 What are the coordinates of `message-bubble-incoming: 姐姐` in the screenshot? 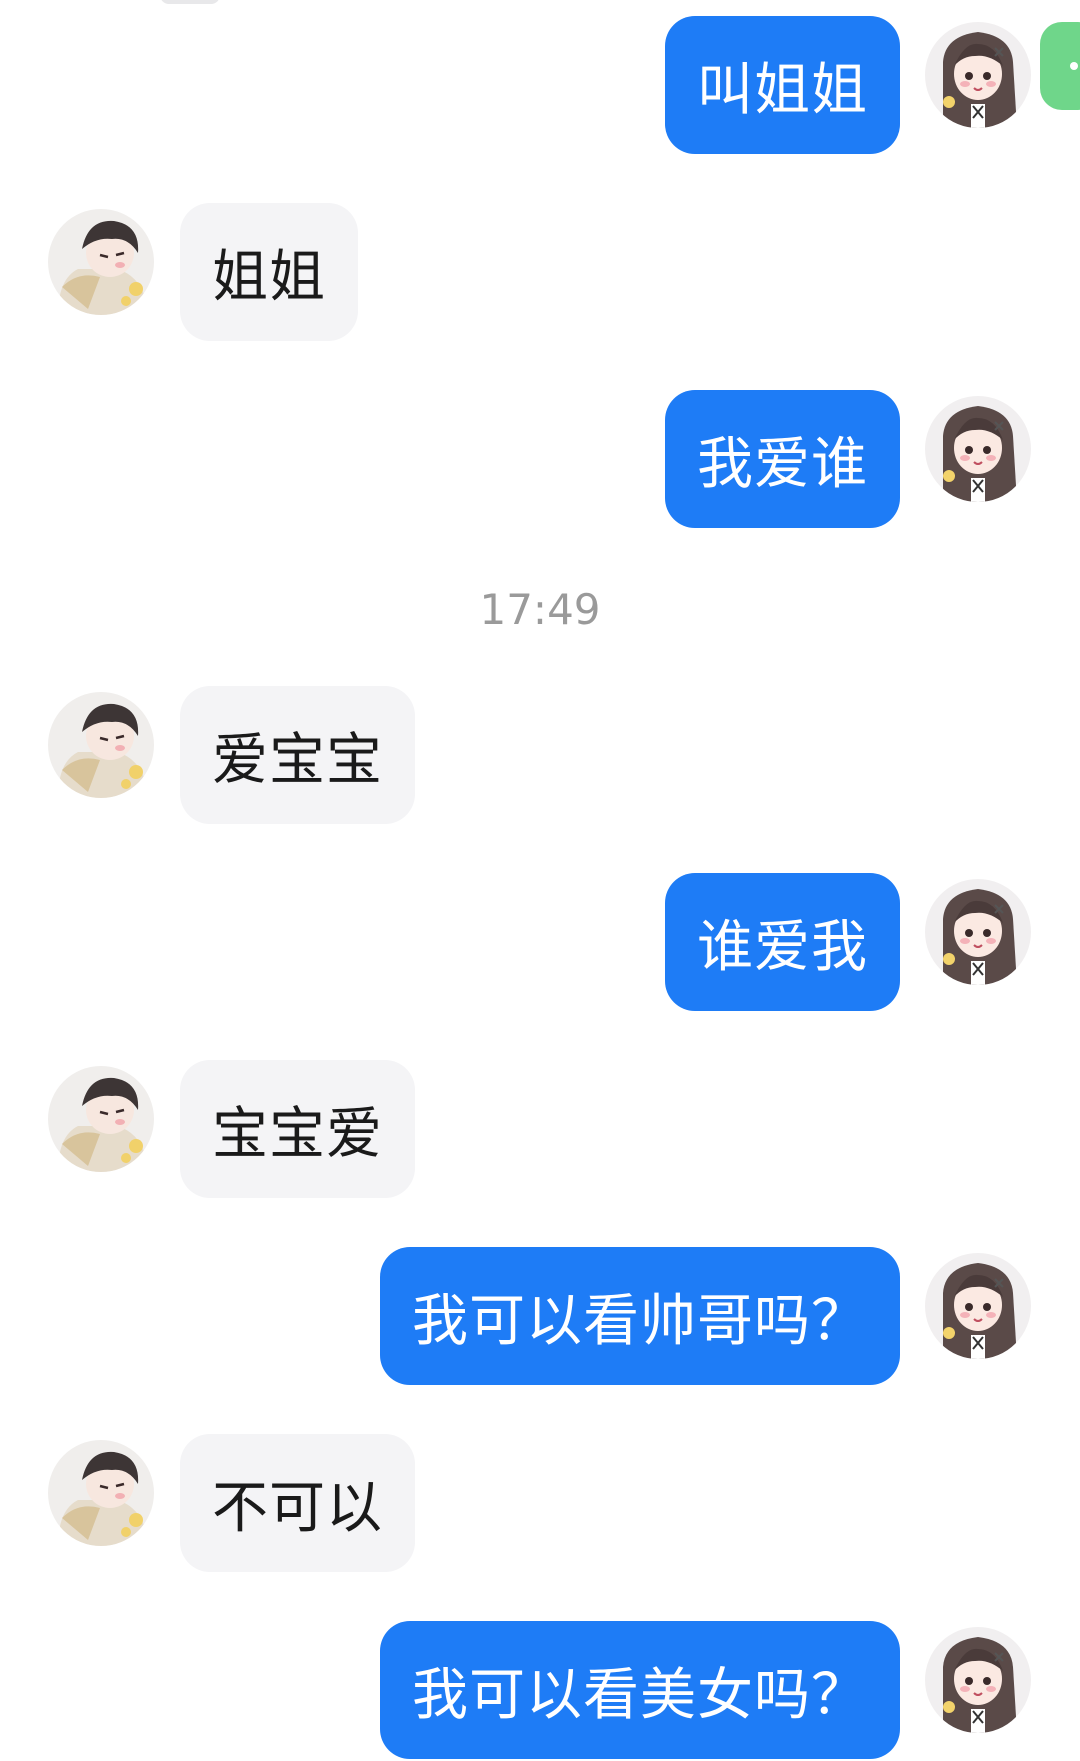 It's located at (269, 272).